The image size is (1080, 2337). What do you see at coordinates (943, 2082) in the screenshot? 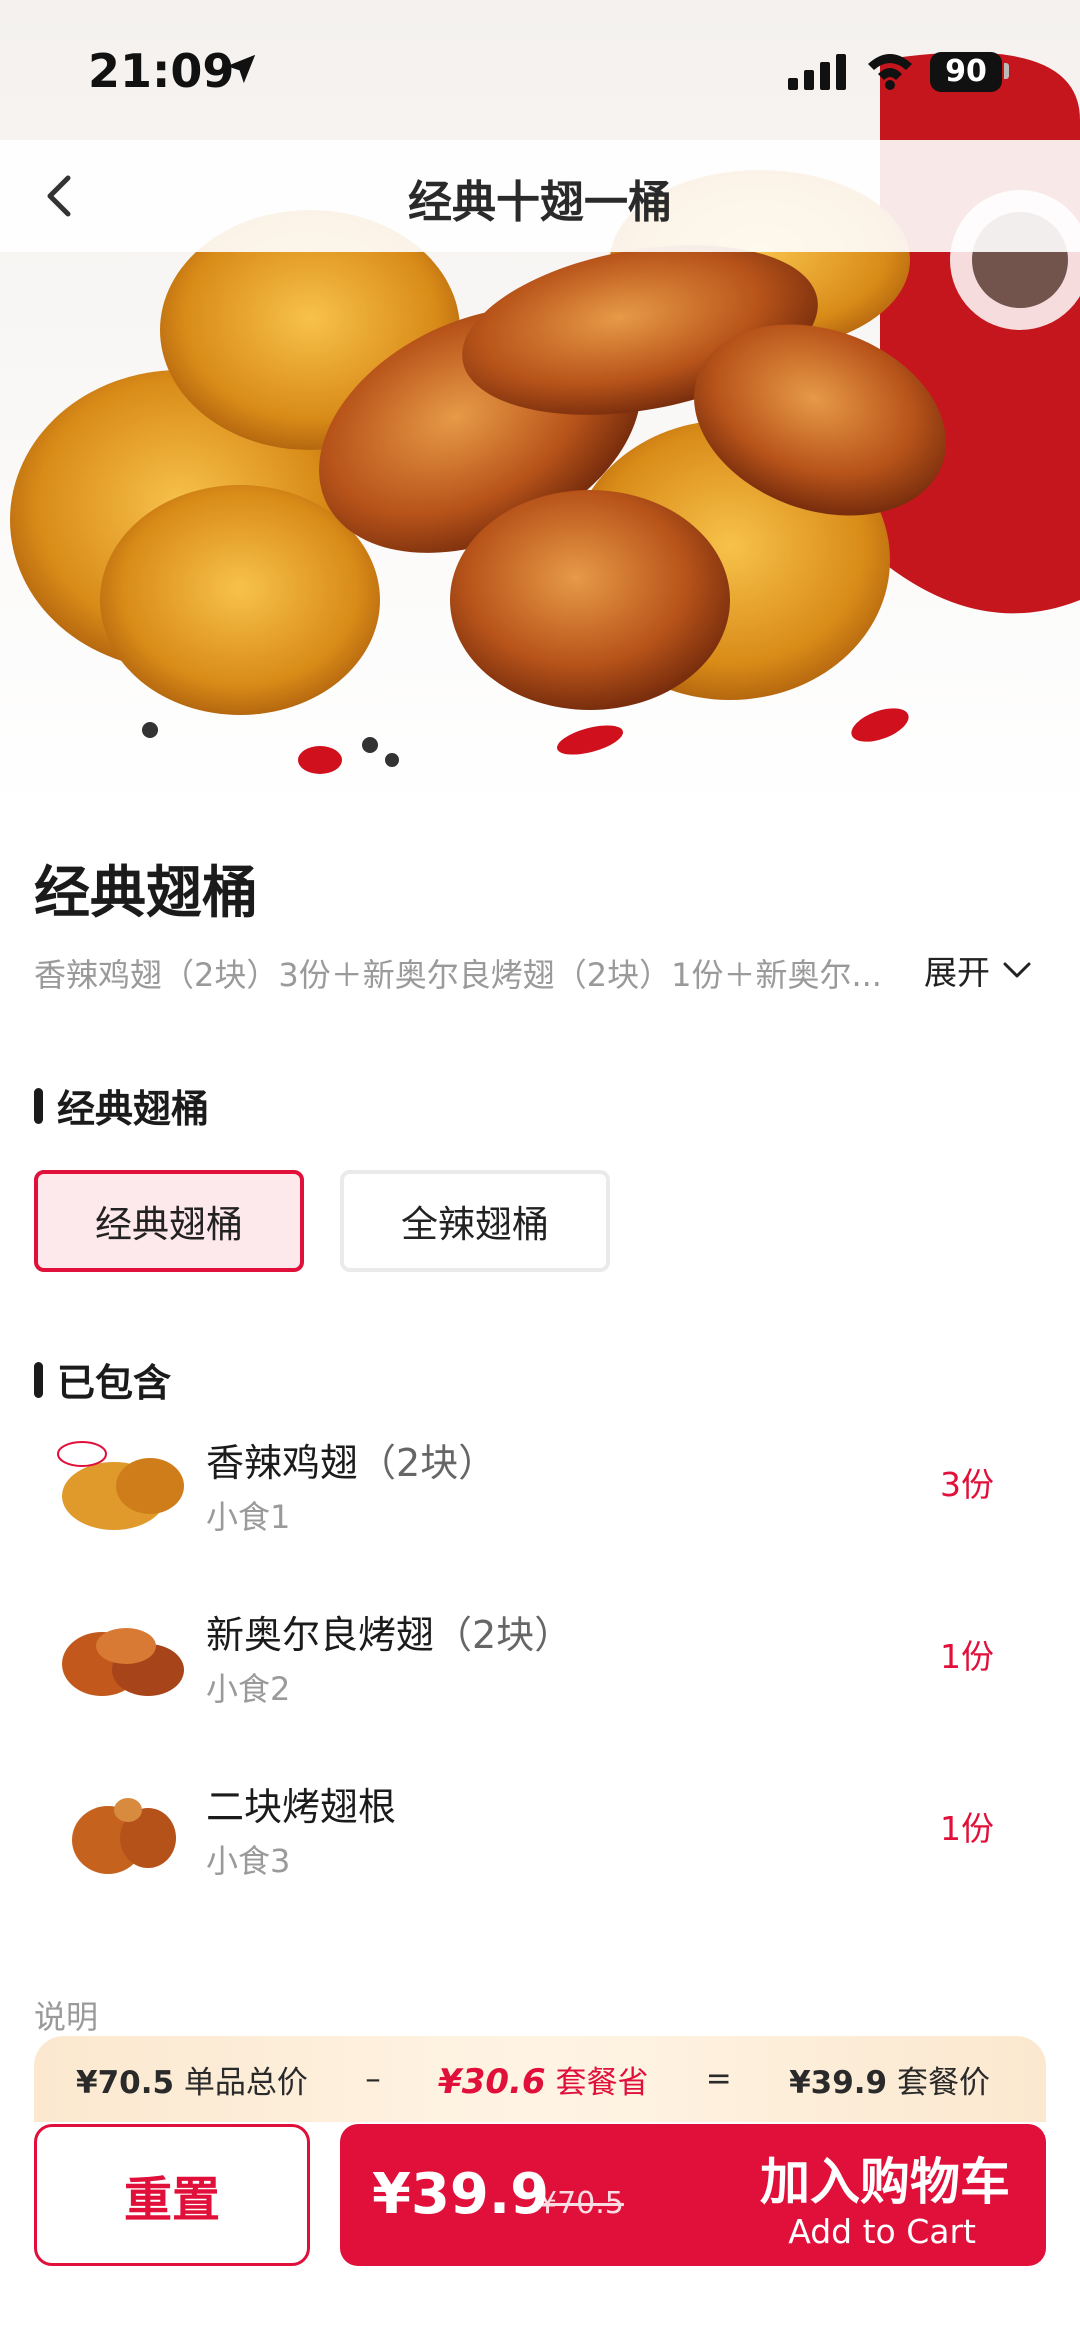
I see `combo-price-label: 套餐价` at bounding box center [943, 2082].